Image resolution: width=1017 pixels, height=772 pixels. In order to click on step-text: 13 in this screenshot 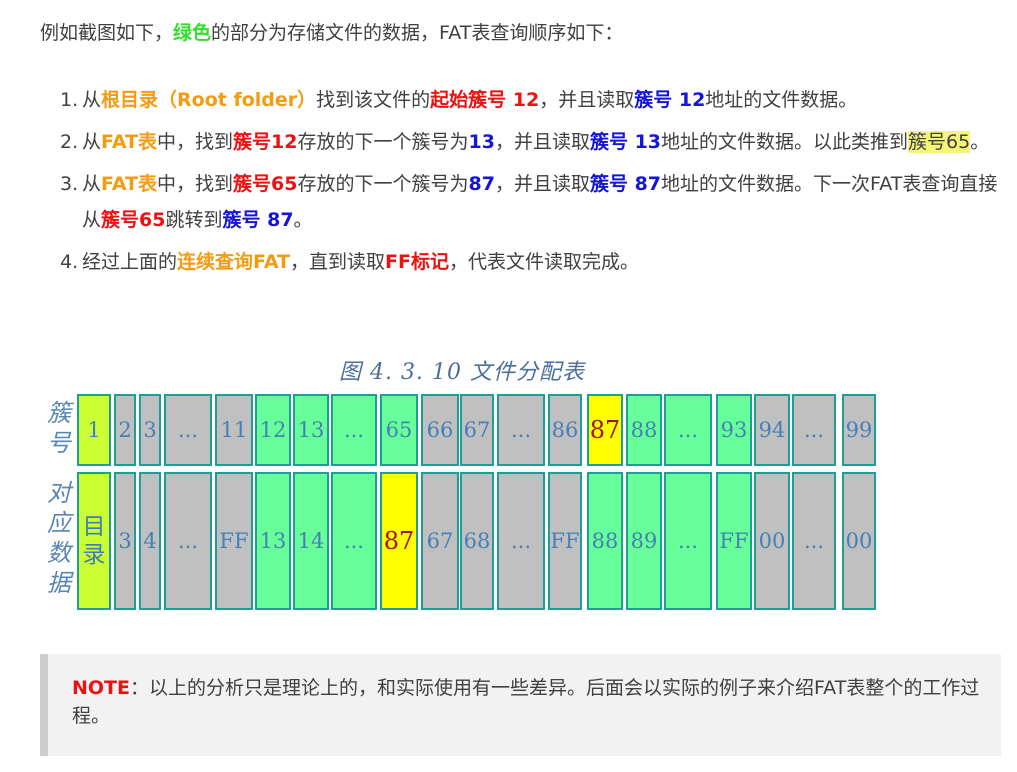, I will do `click(481, 142)`.